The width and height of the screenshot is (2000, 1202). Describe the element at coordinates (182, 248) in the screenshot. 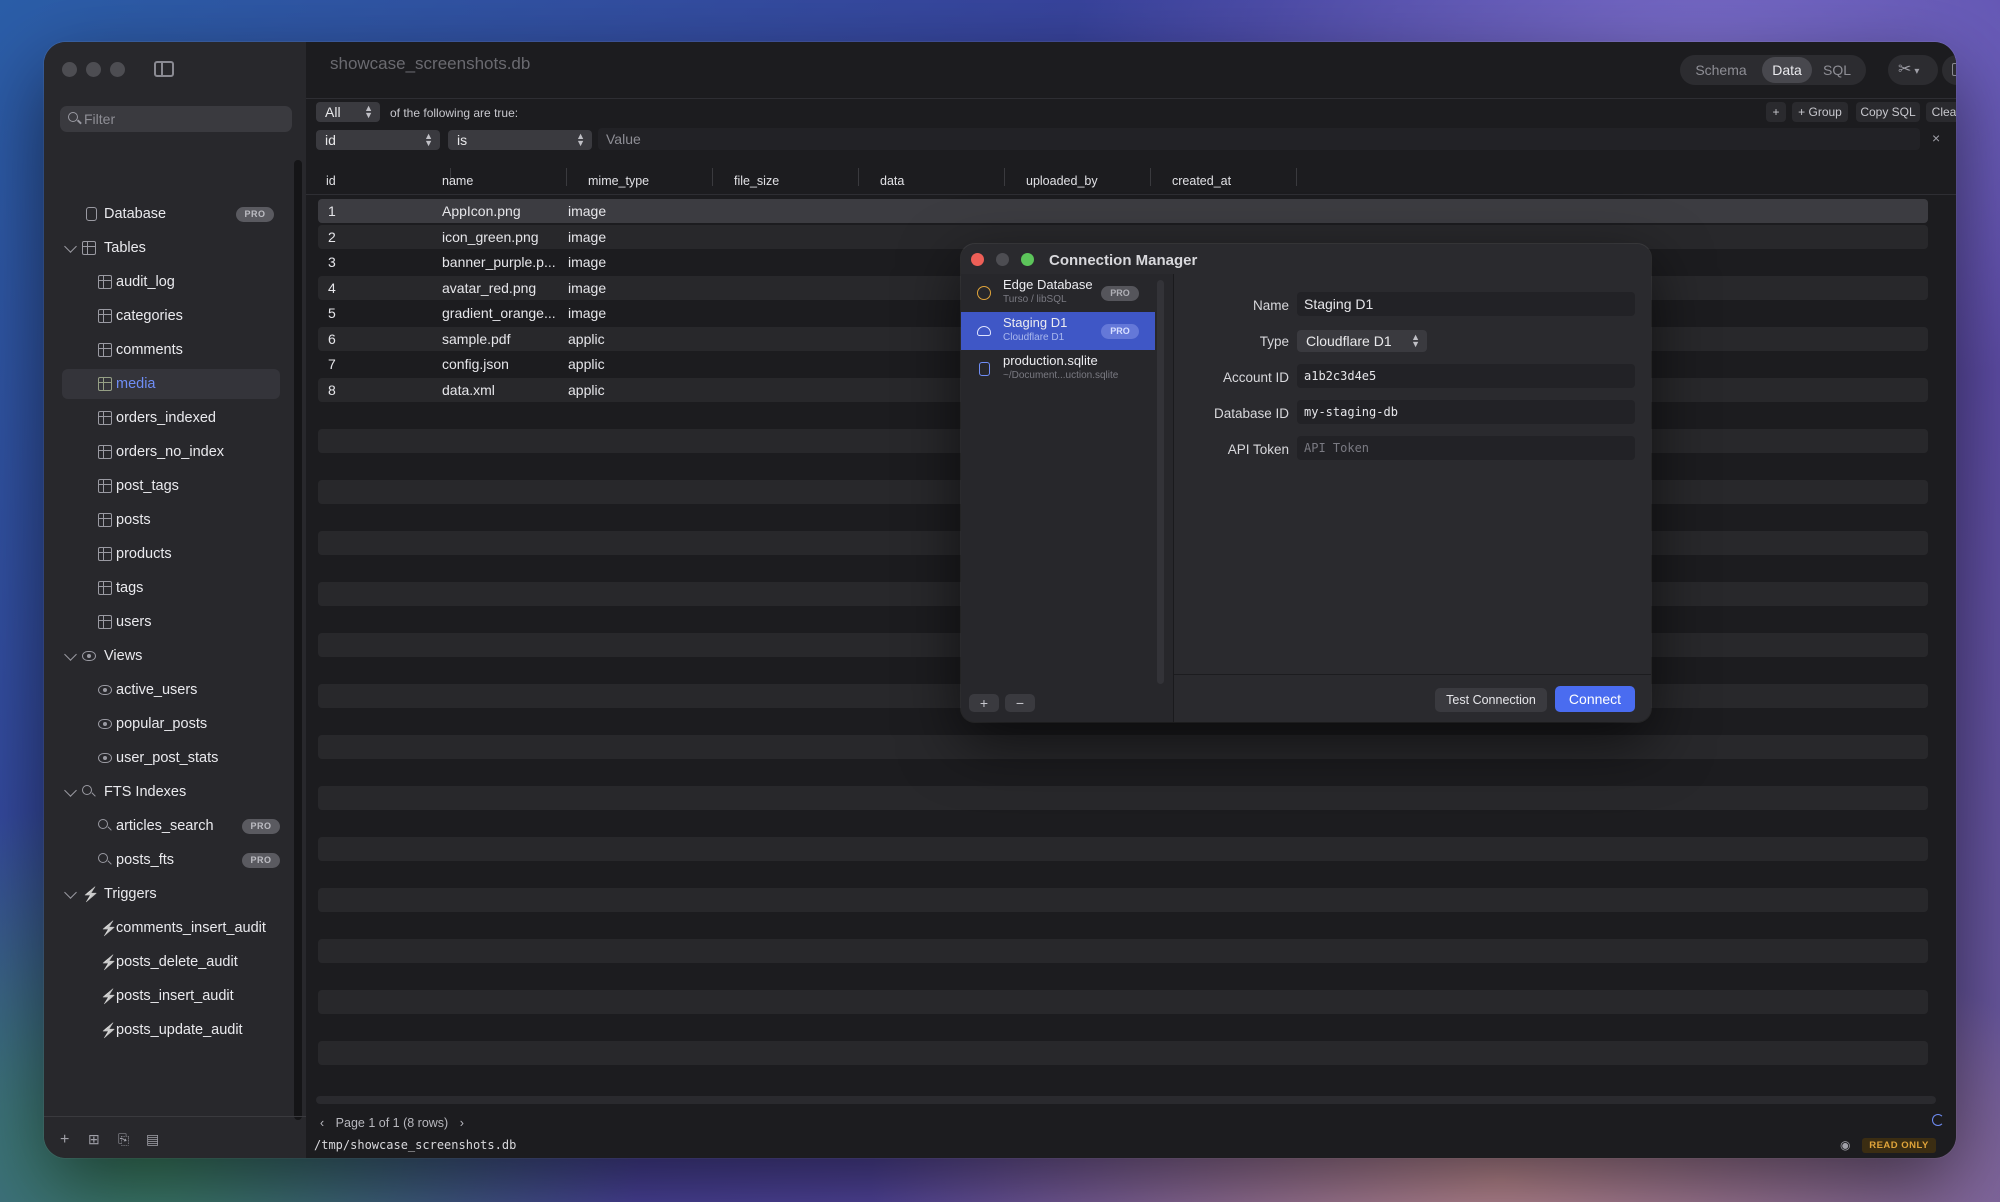

I see `section-header: Tables` at that location.